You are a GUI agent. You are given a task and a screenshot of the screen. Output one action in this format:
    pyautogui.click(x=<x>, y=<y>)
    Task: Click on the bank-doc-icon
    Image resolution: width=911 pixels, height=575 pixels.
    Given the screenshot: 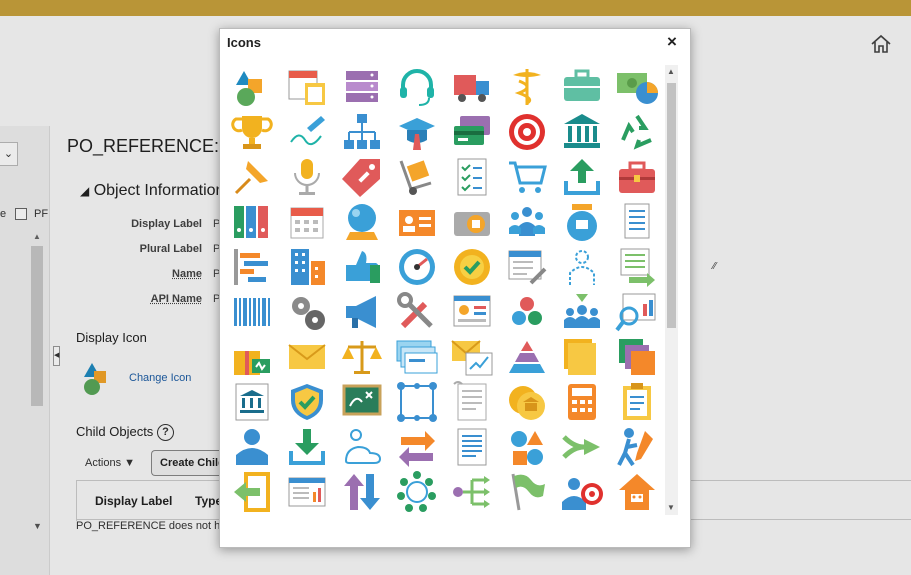 What is the action you would take?
    pyautogui.click(x=252, y=402)
    